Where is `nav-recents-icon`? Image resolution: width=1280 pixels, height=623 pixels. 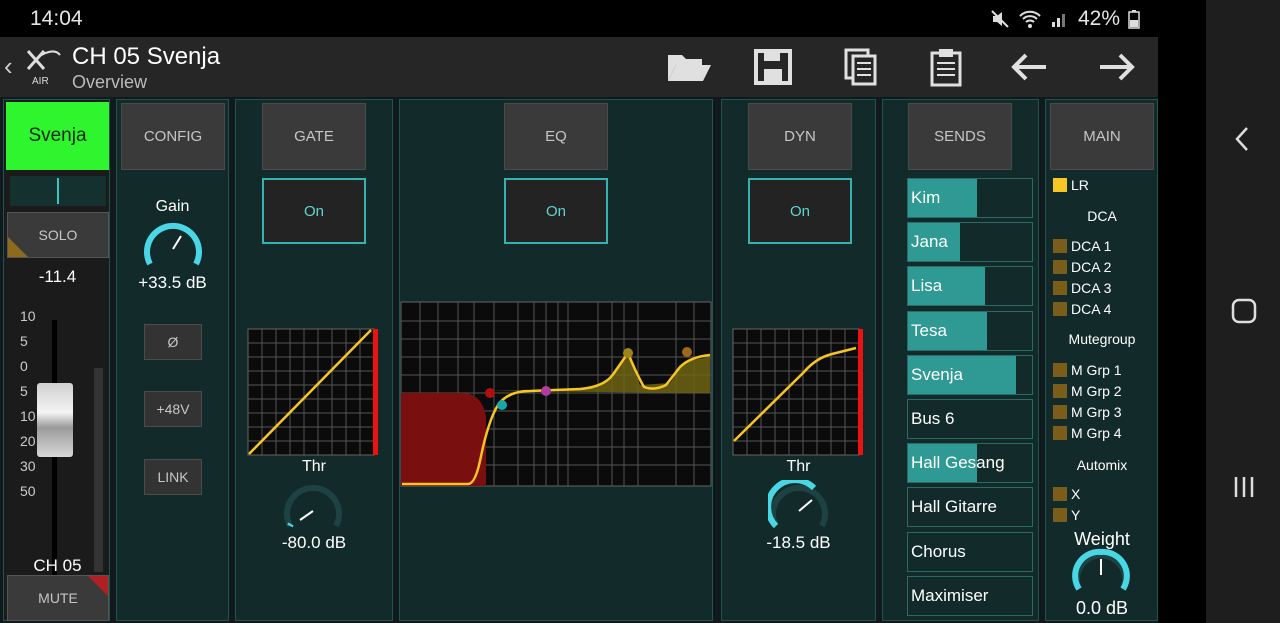 nav-recents-icon is located at coordinates (1244, 487).